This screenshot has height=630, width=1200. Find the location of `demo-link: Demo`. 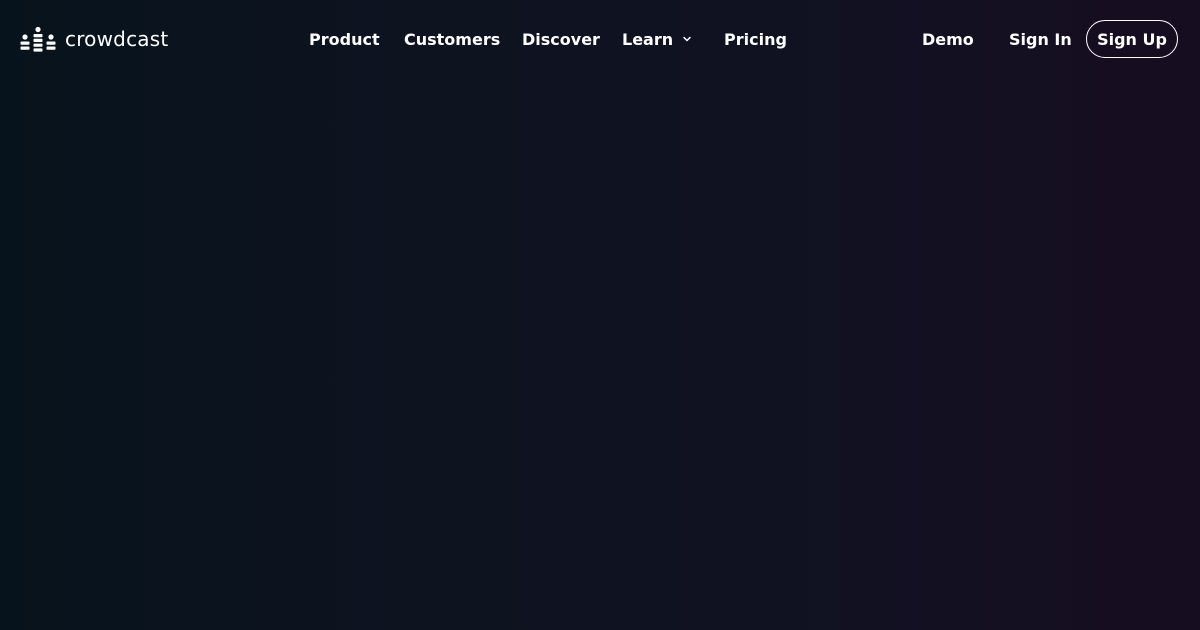

demo-link: Demo is located at coordinates (948, 40).